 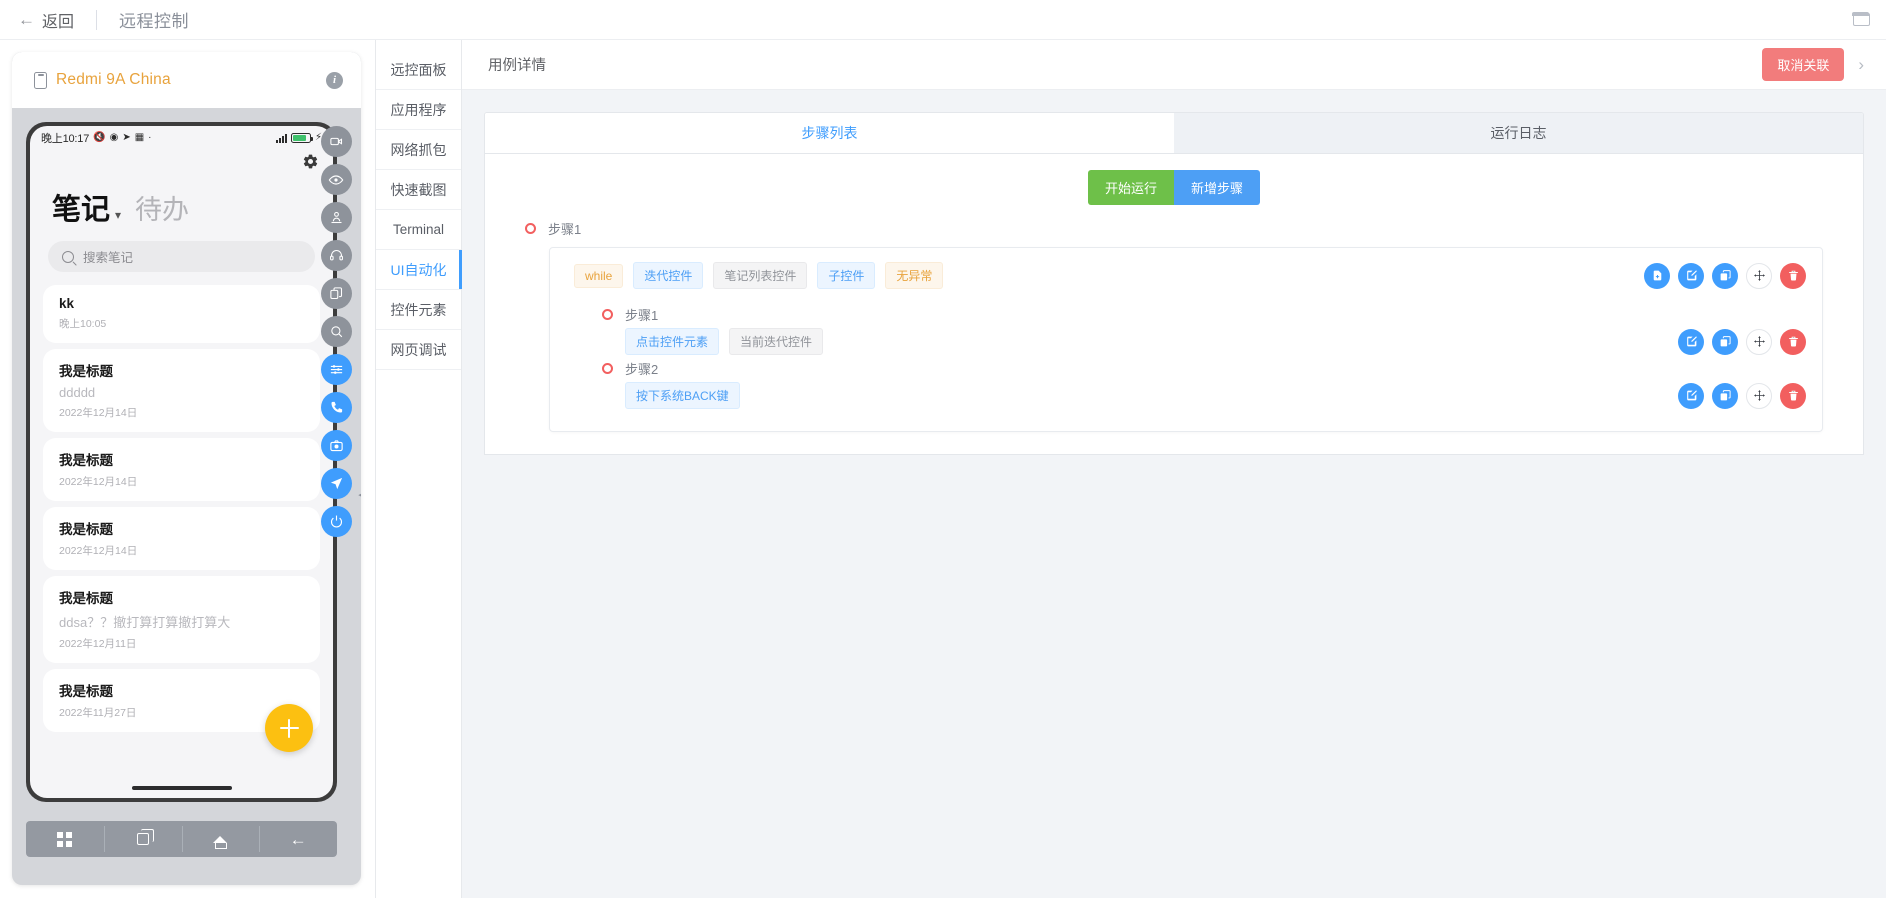 I want to click on device-header: Redmi 9A China i, so click(x=186, y=80).